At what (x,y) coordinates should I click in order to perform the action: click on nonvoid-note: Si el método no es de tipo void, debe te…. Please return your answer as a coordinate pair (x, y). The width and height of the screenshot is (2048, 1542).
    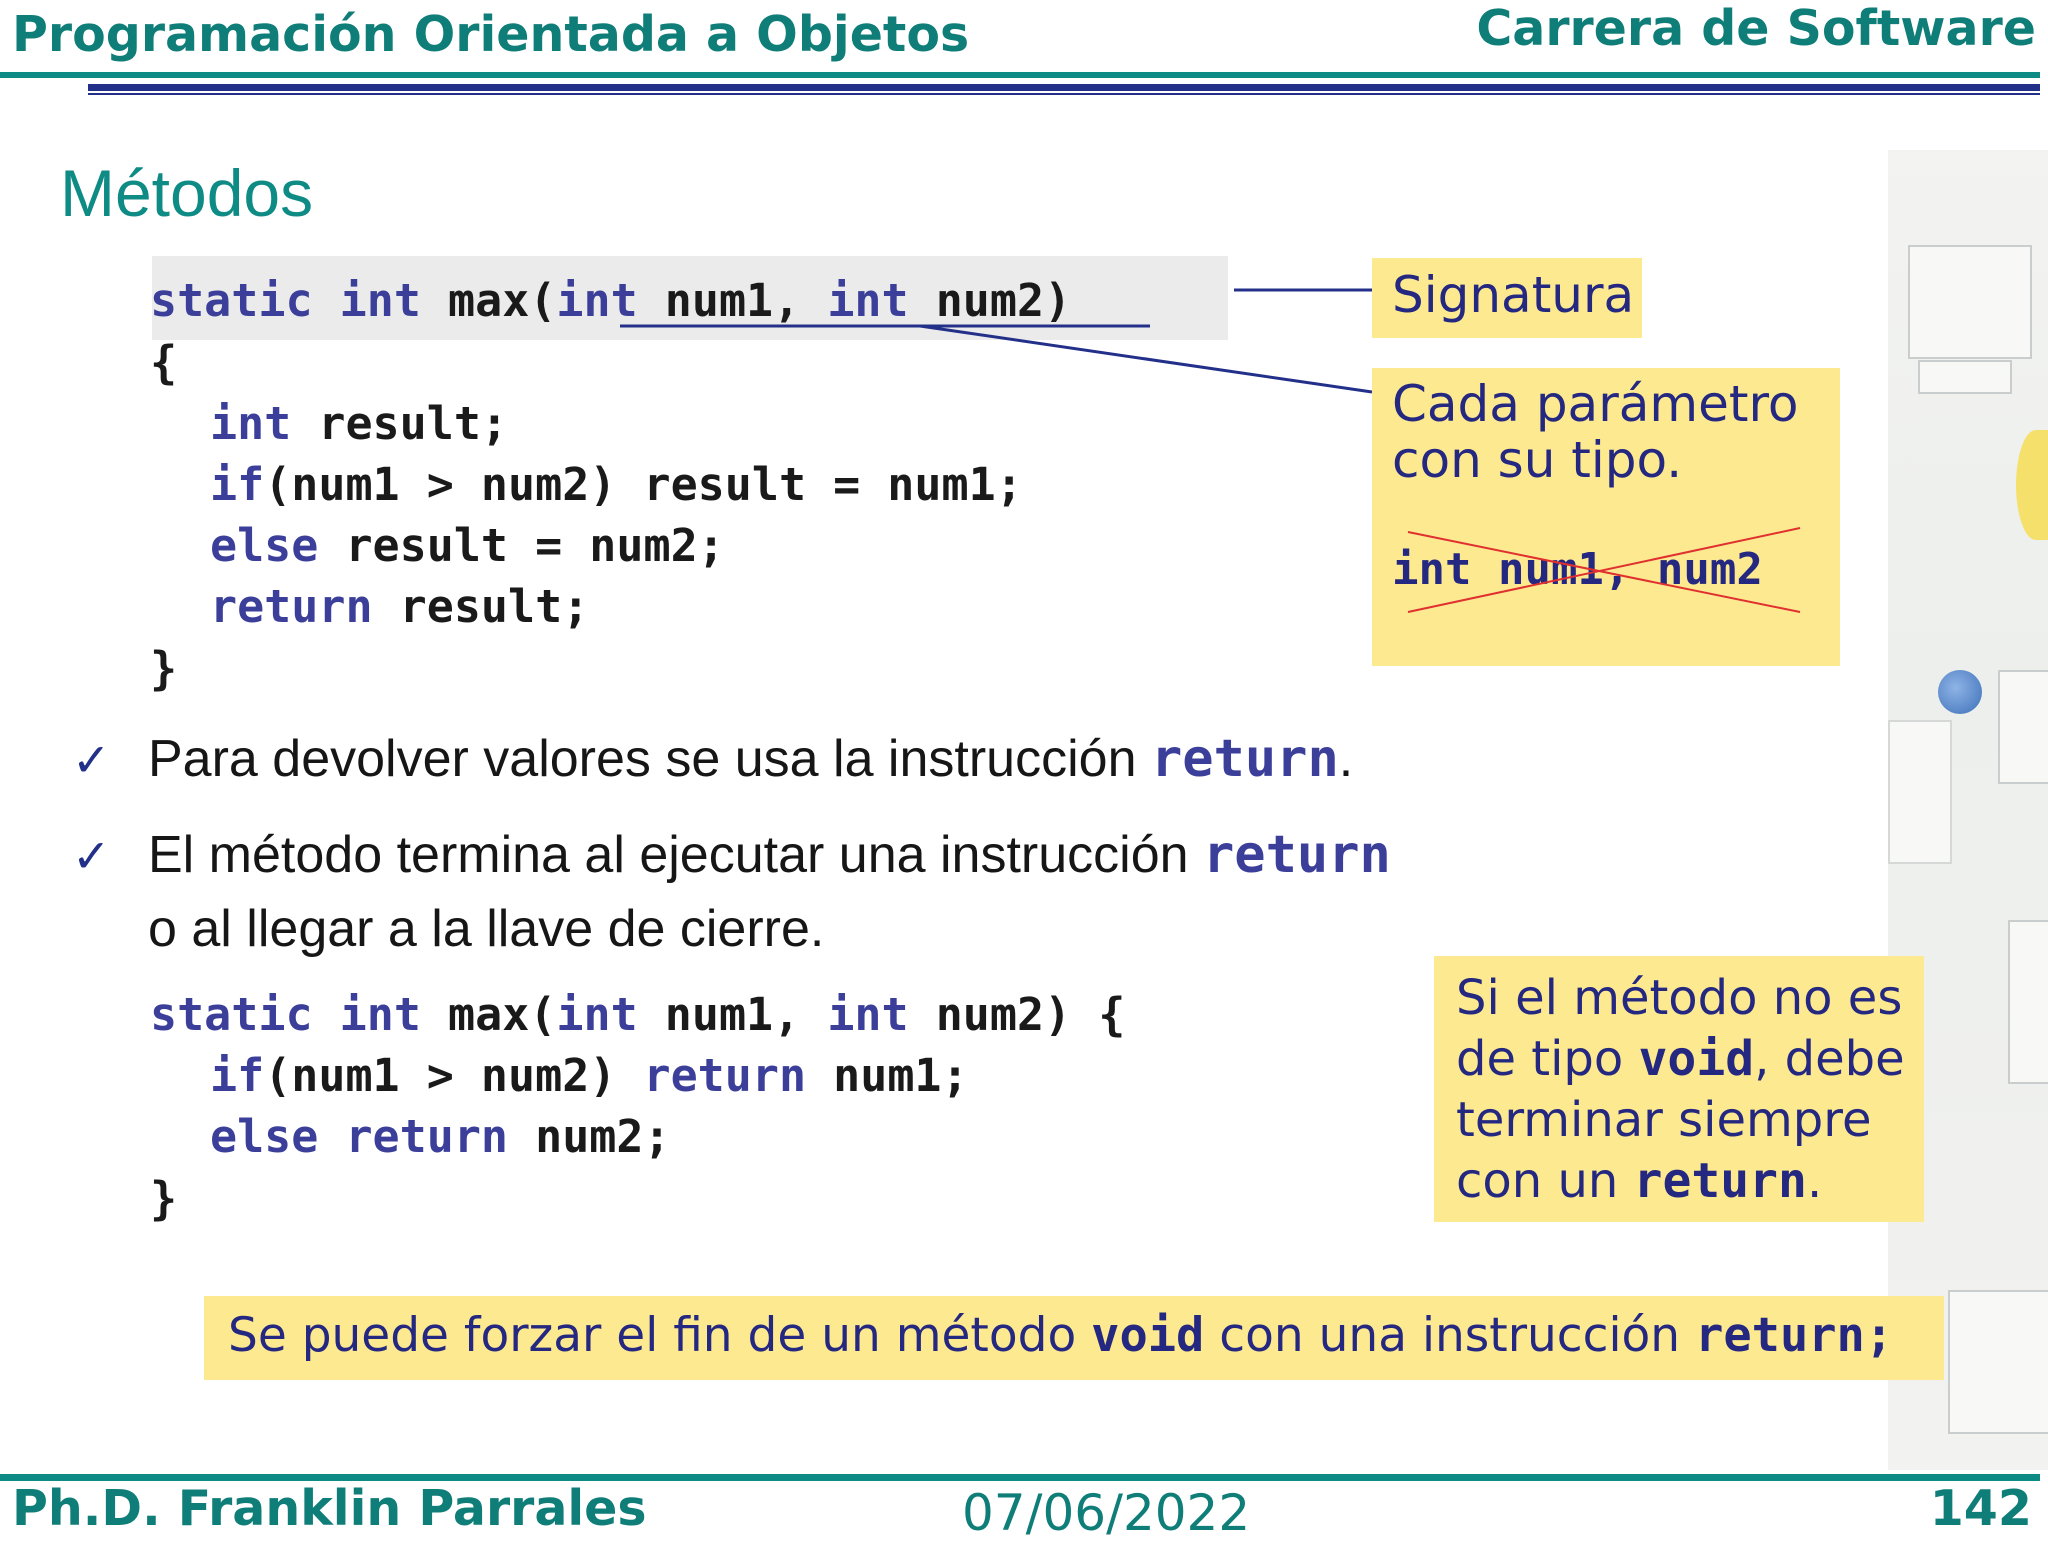
    Looking at the image, I should click on (1679, 1089).